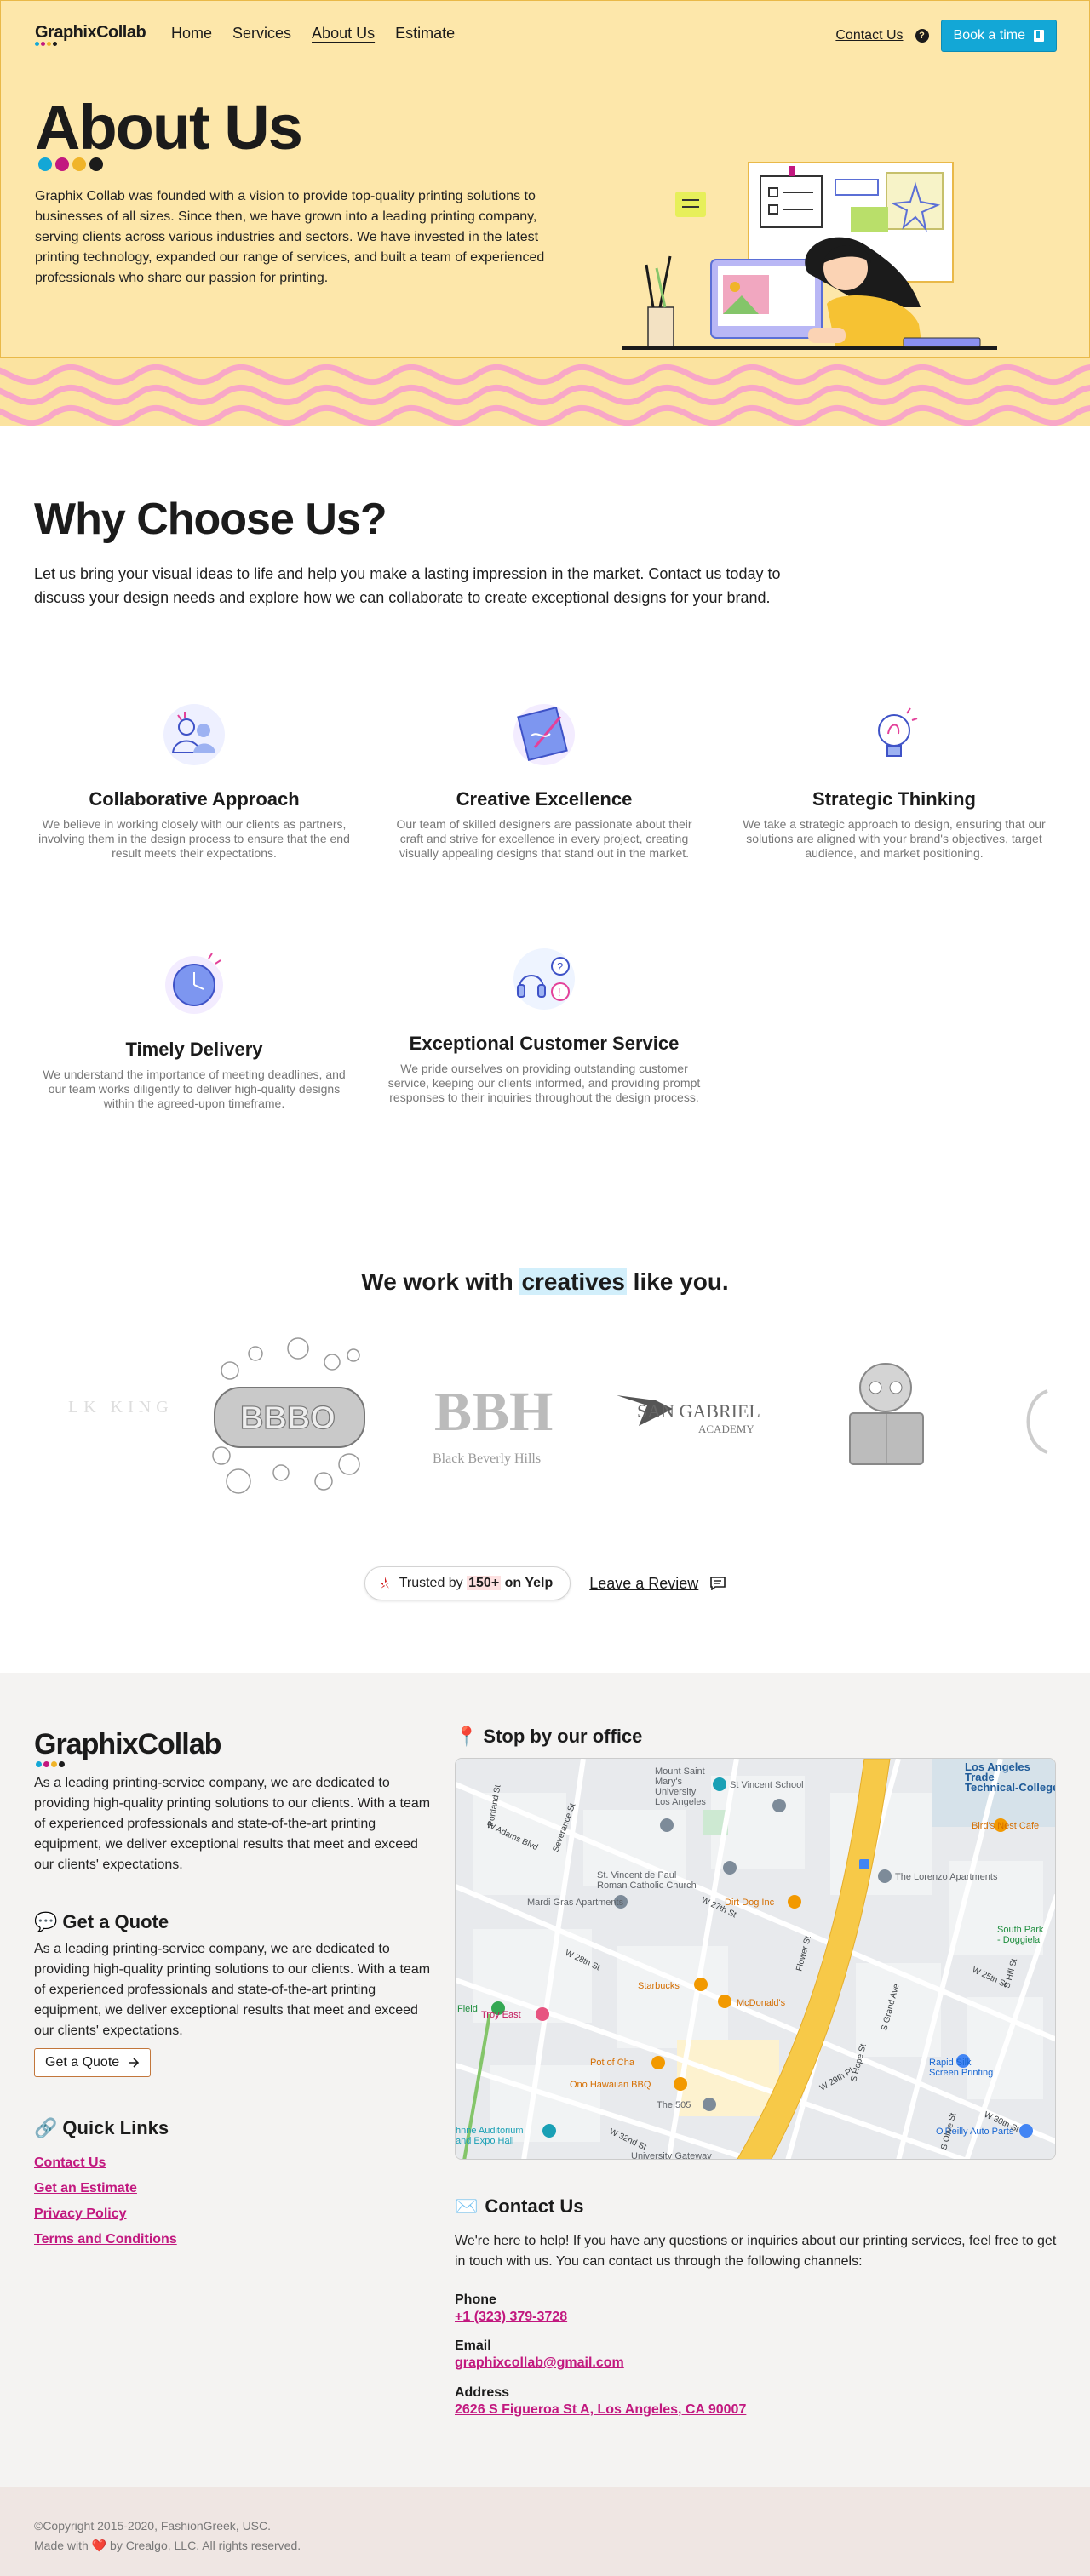  Describe the element at coordinates (545, 395) in the screenshot. I see `wave-pattern-graphic` at that location.